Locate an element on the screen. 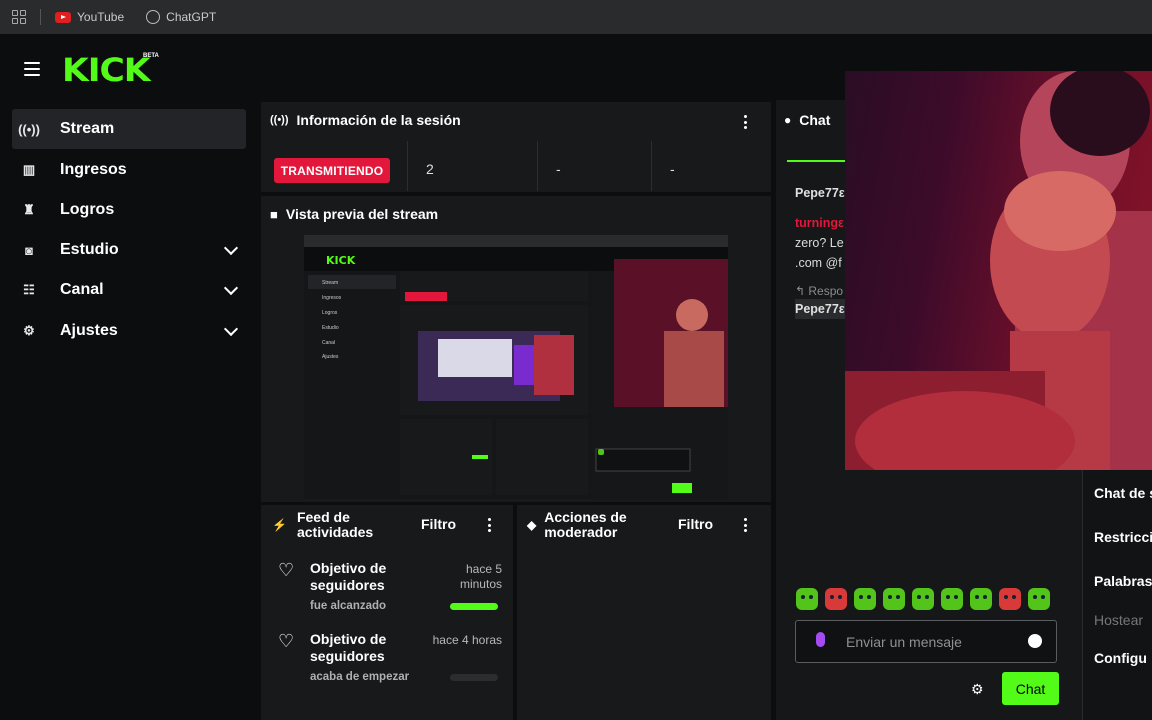  svg-text: Estudio is located at coordinates (330, 328).